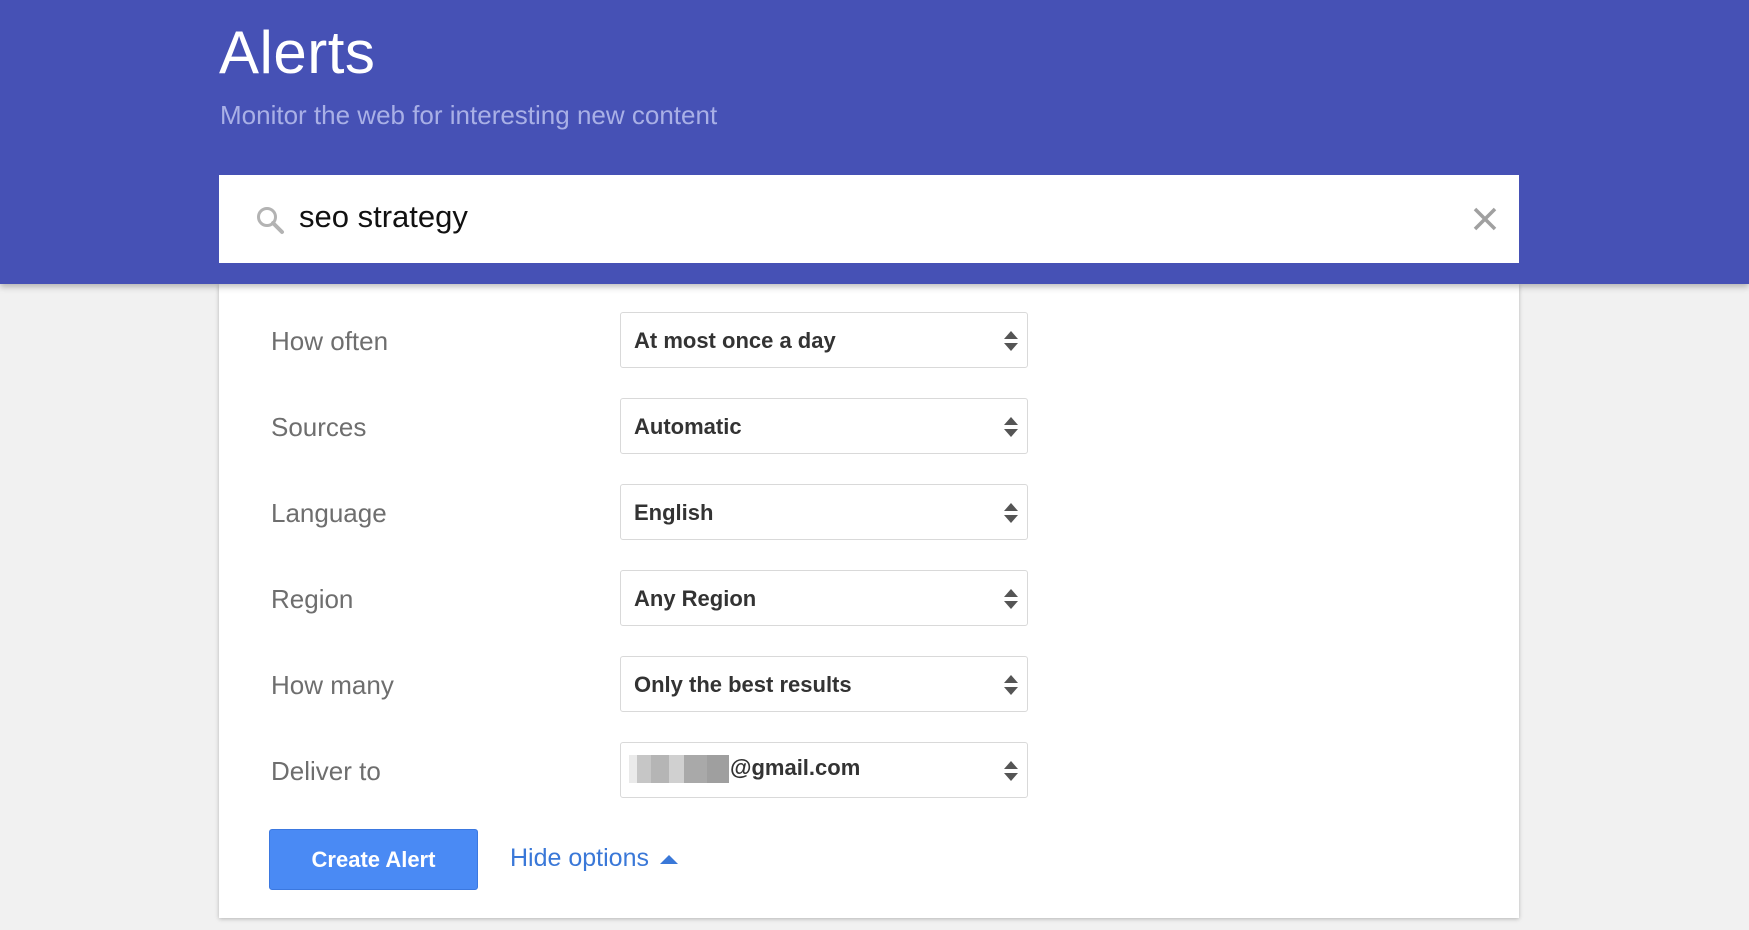 This screenshot has height=930, width=1749. Describe the element at coordinates (735, 340) in the screenshot. I see `select-value: At most once a day` at that location.